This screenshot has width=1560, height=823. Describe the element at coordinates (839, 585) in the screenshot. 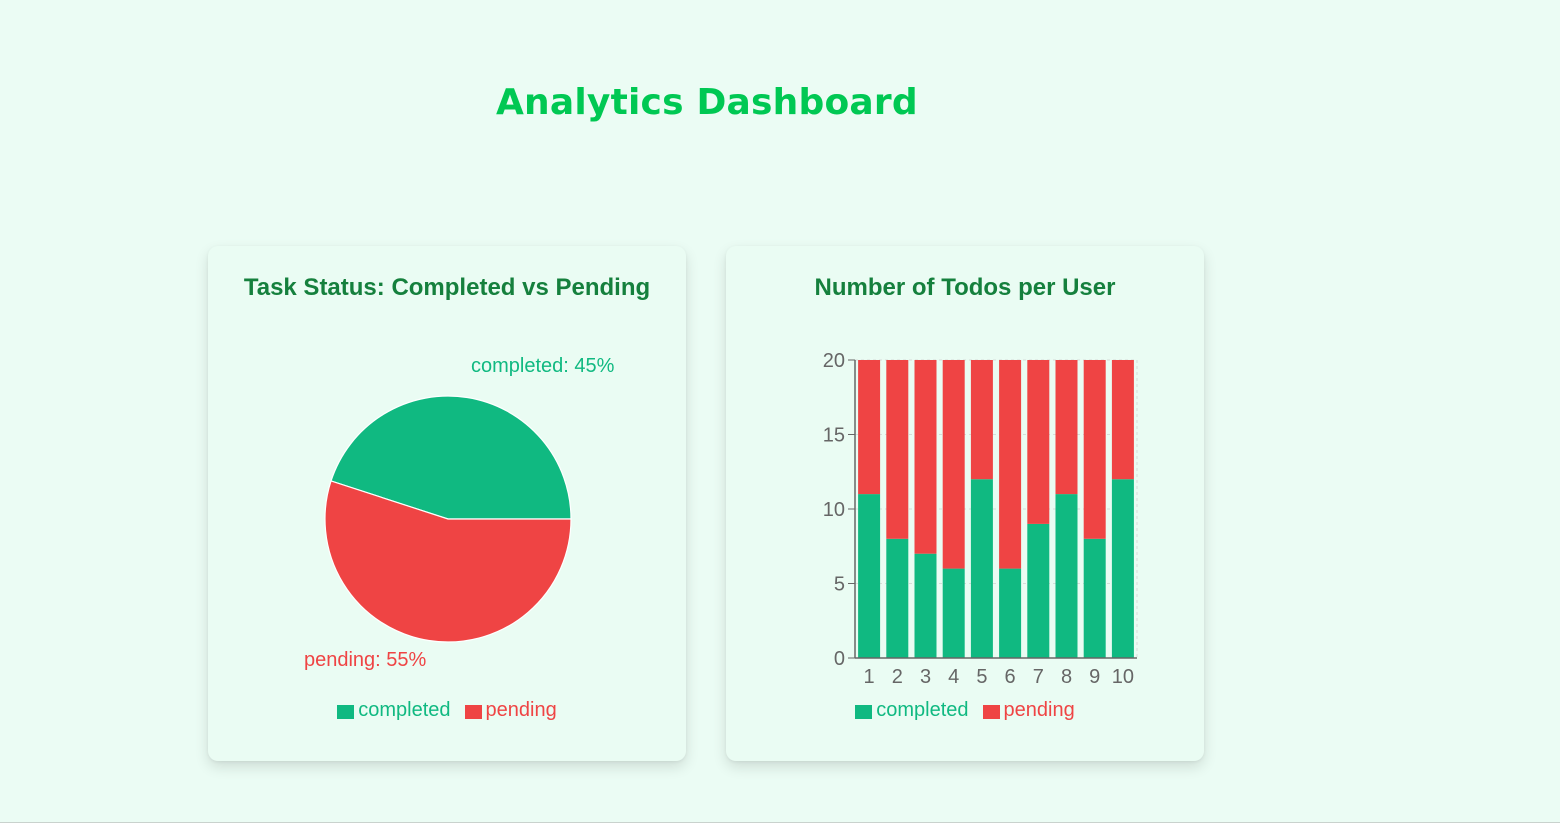

I see `y-tick-label: 5` at that location.